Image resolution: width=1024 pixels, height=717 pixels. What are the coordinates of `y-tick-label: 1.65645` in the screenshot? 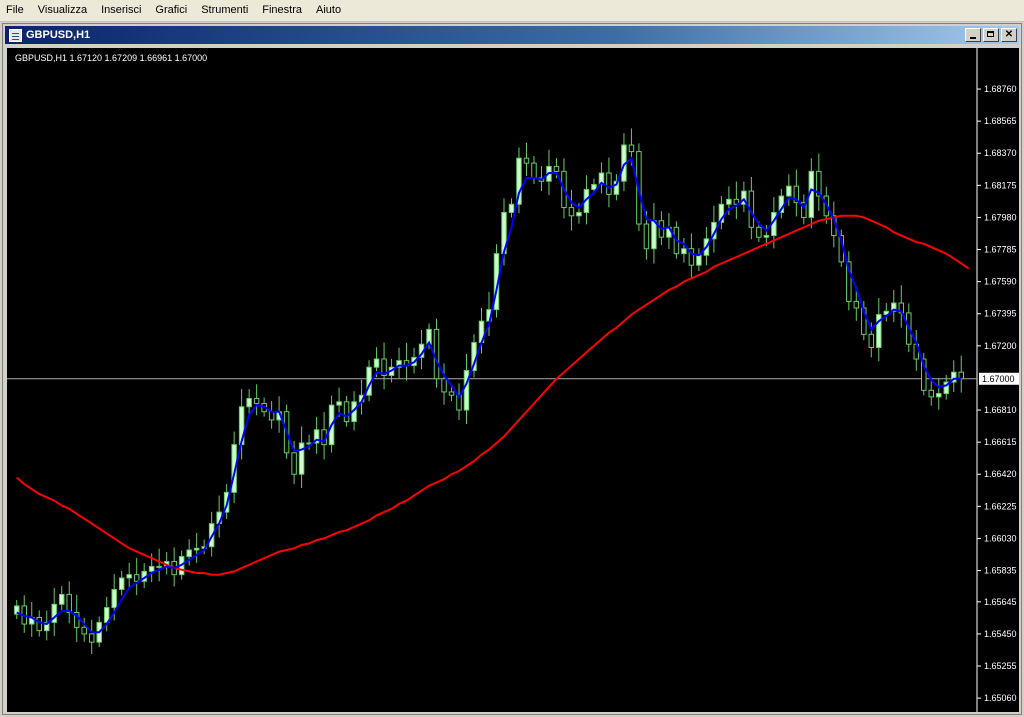 It's located at (1000, 602).